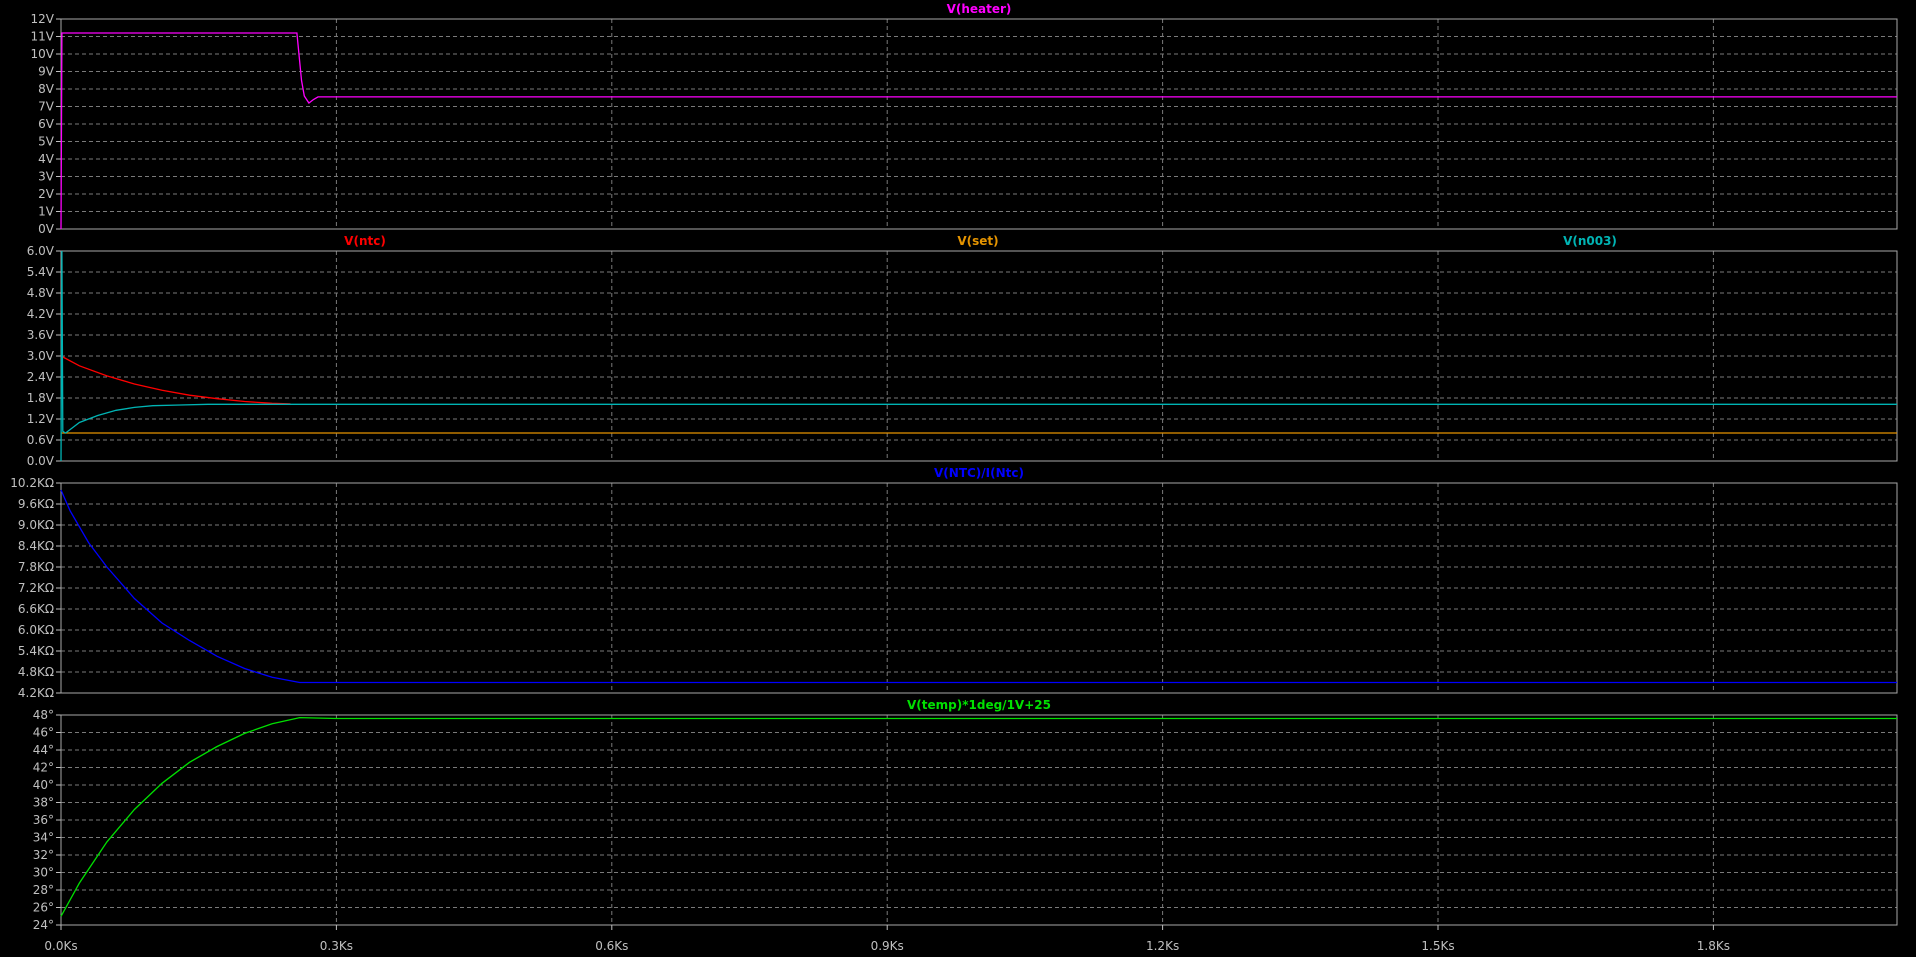 The image size is (1916, 957). Describe the element at coordinates (60, 946) in the screenshot. I see `x-tick-label: 0.0Ks` at that location.